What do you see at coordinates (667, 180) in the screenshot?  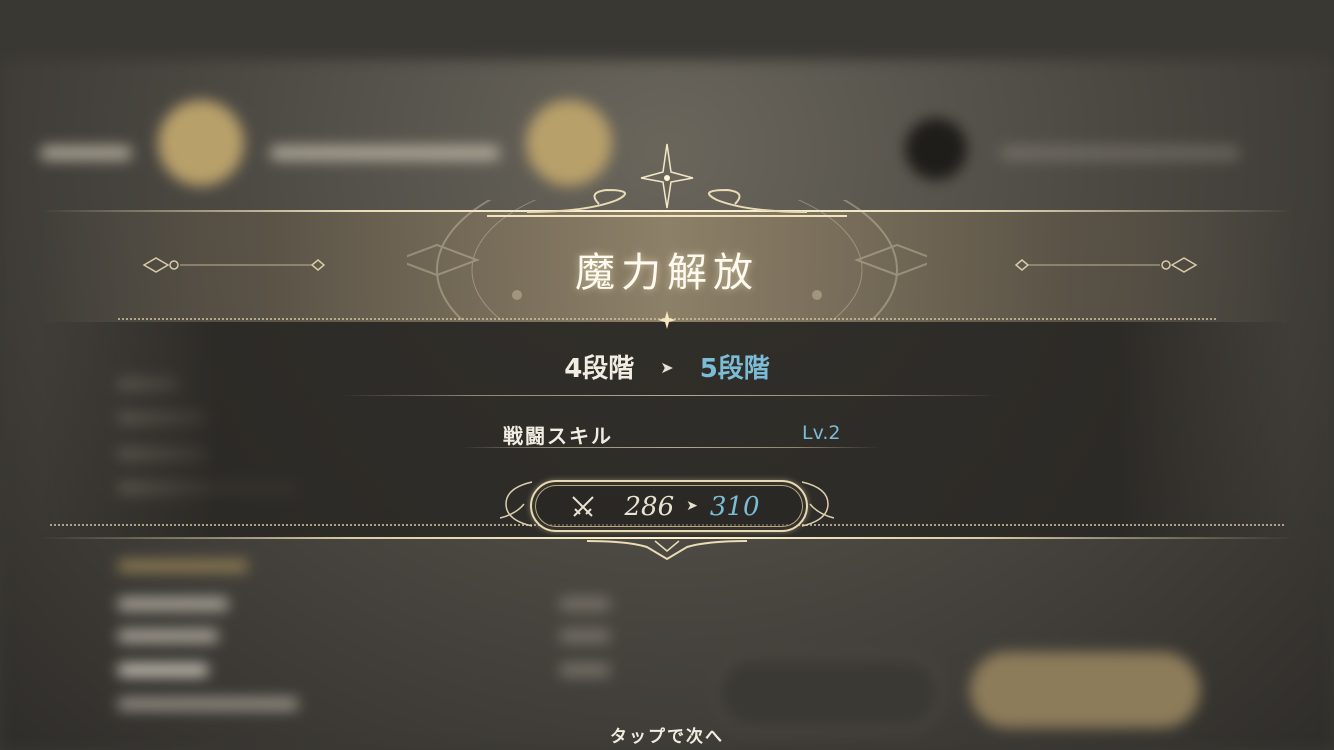 I see `top-ornament` at bounding box center [667, 180].